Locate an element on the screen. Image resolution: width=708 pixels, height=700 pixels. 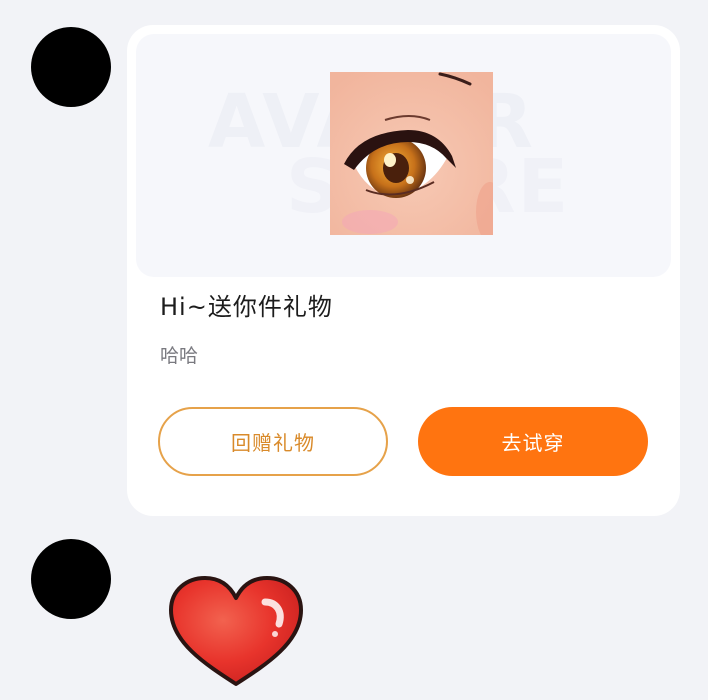
heart-icon is located at coordinates (236, 632).